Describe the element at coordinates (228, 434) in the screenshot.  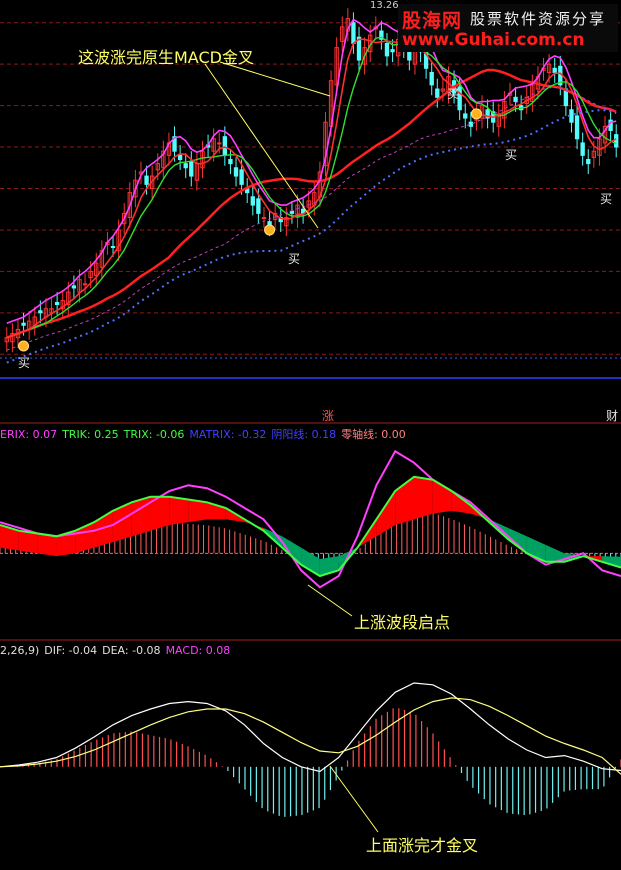
I see `indicator1-legend-item: MATRIX: -0.32` at that location.